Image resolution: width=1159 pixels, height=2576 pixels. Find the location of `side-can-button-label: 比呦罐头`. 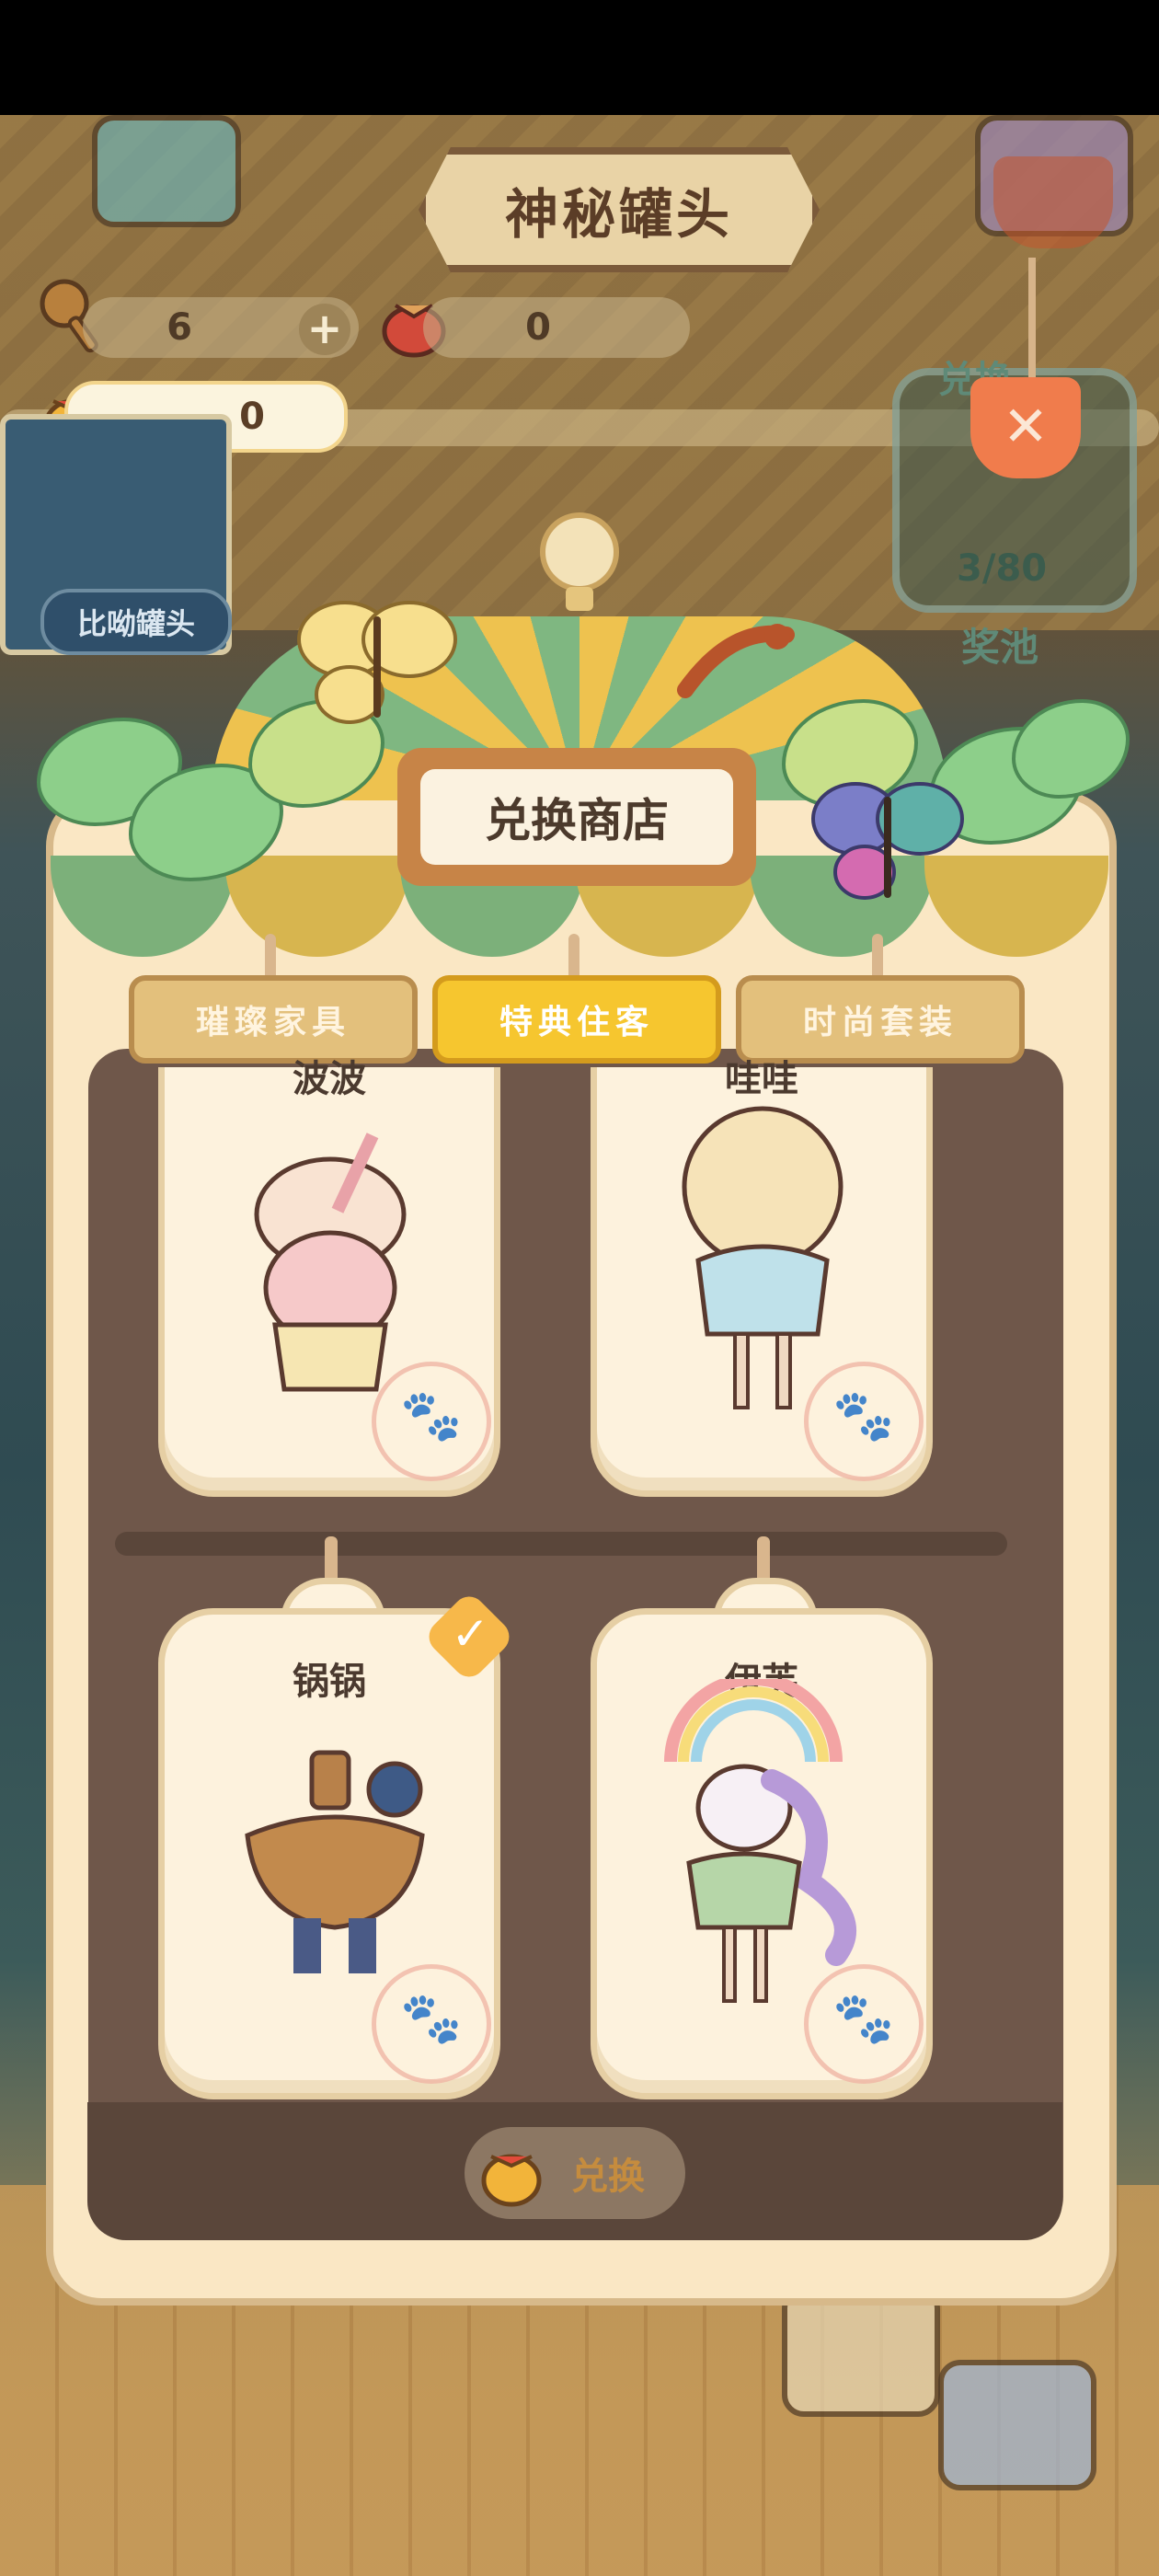

side-can-button-label: 比呦罐头 is located at coordinates (135, 623).